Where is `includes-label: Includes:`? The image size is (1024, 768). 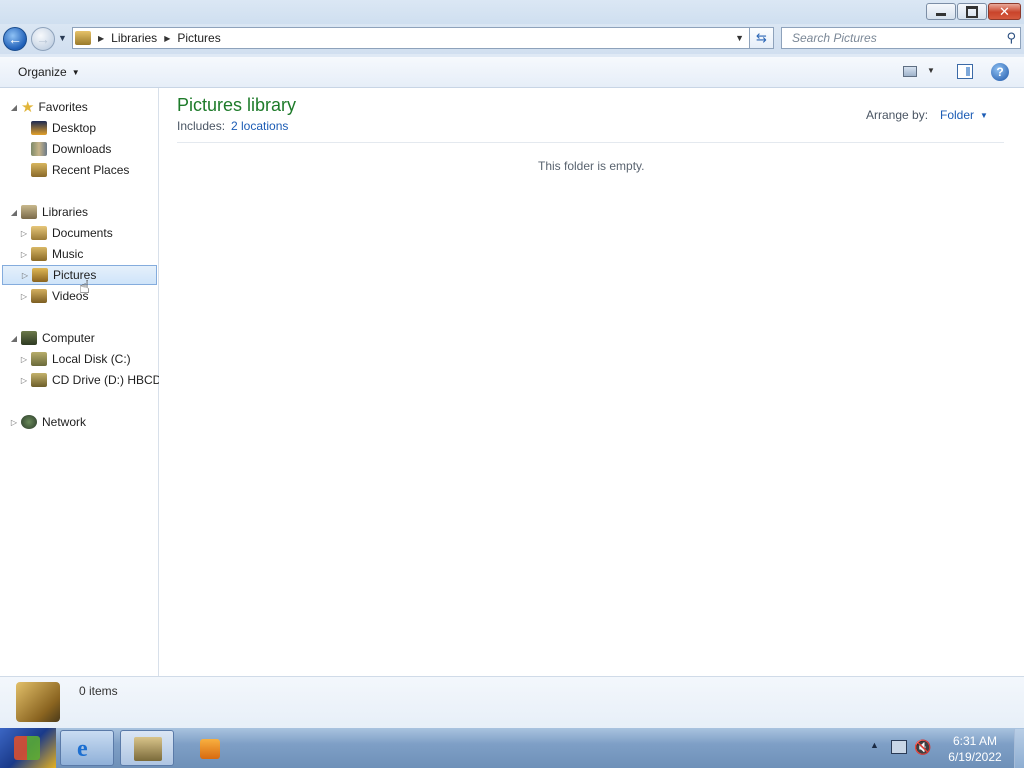 includes-label: Includes: is located at coordinates (201, 126).